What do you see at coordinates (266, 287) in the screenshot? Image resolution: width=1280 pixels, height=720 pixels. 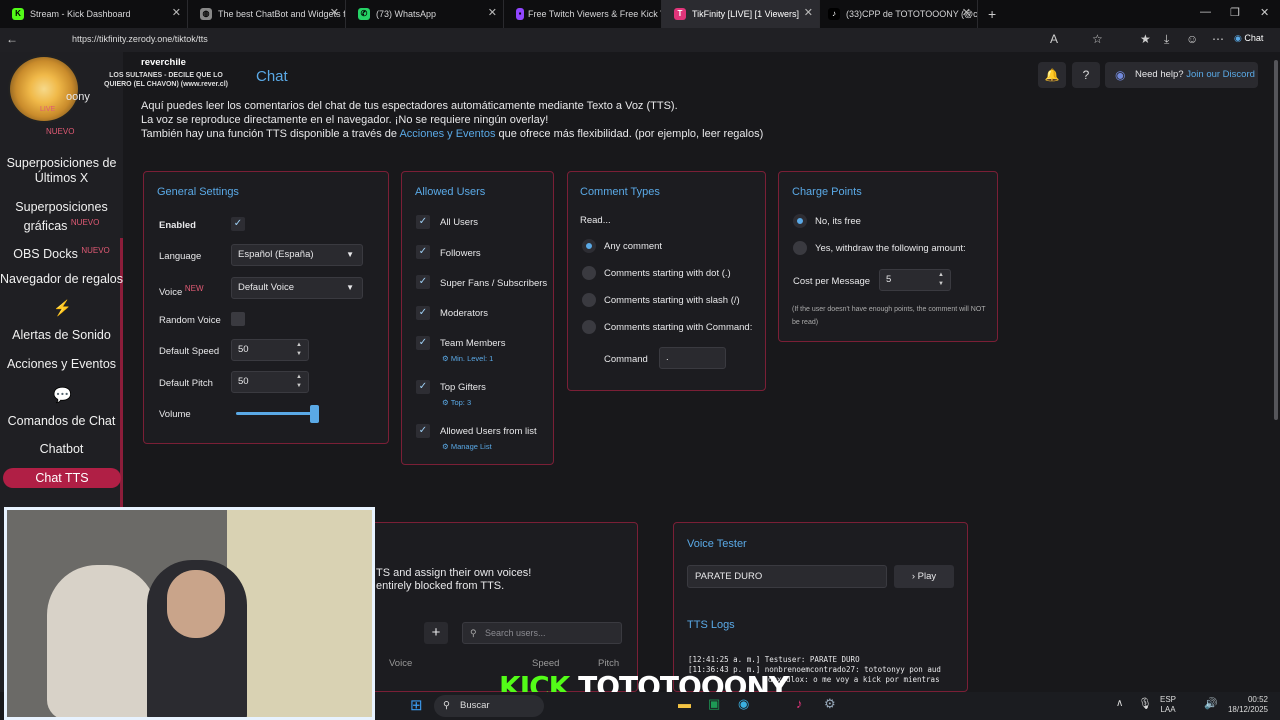 I see `voice-value: Default Voice` at bounding box center [266, 287].